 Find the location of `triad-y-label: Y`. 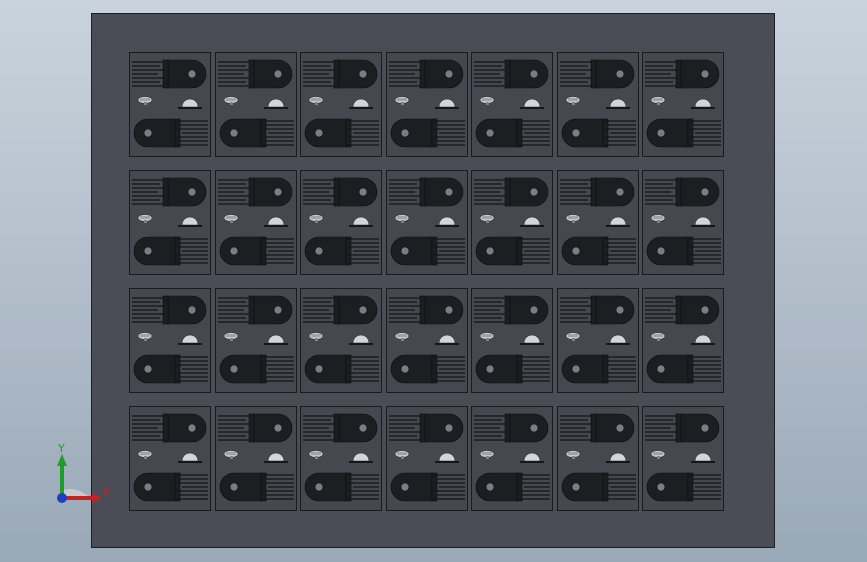

triad-y-label: Y is located at coordinates (61, 448).